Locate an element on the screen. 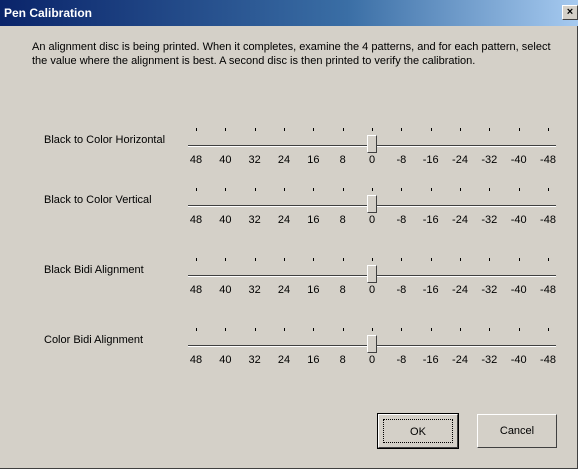 The width and height of the screenshot is (578, 469). ok-button: OK is located at coordinates (418, 431).